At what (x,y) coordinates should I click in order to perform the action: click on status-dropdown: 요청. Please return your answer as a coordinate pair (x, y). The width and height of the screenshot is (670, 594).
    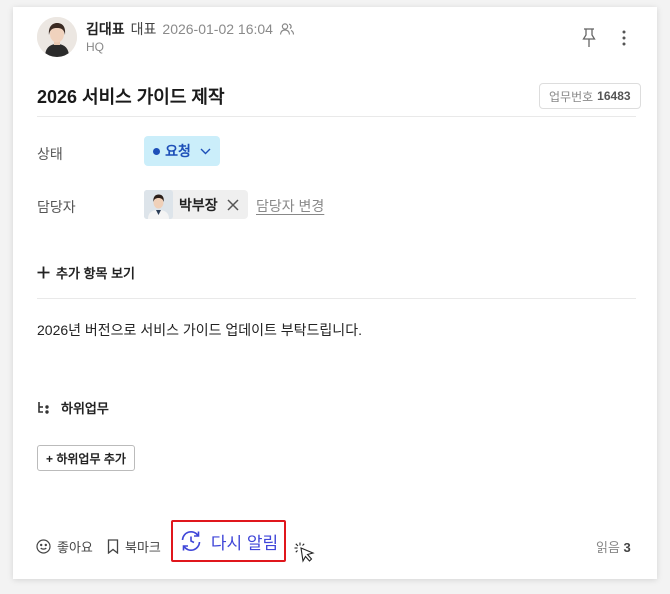
    Looking at the image, I should click on (182, 151).